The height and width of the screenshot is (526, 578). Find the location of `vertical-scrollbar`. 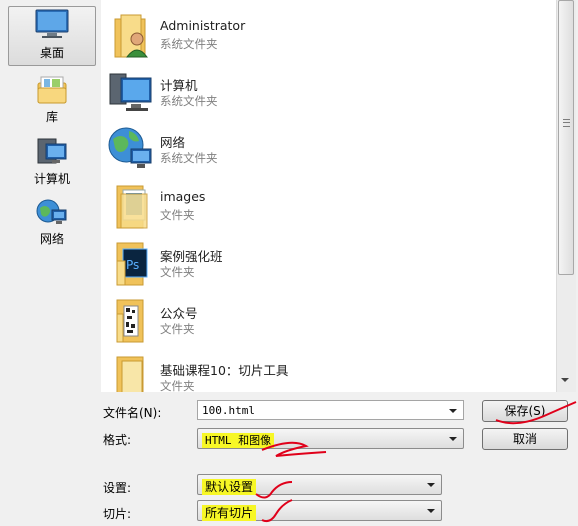

vertical-scrollbar is located at coordinates (566, 196).